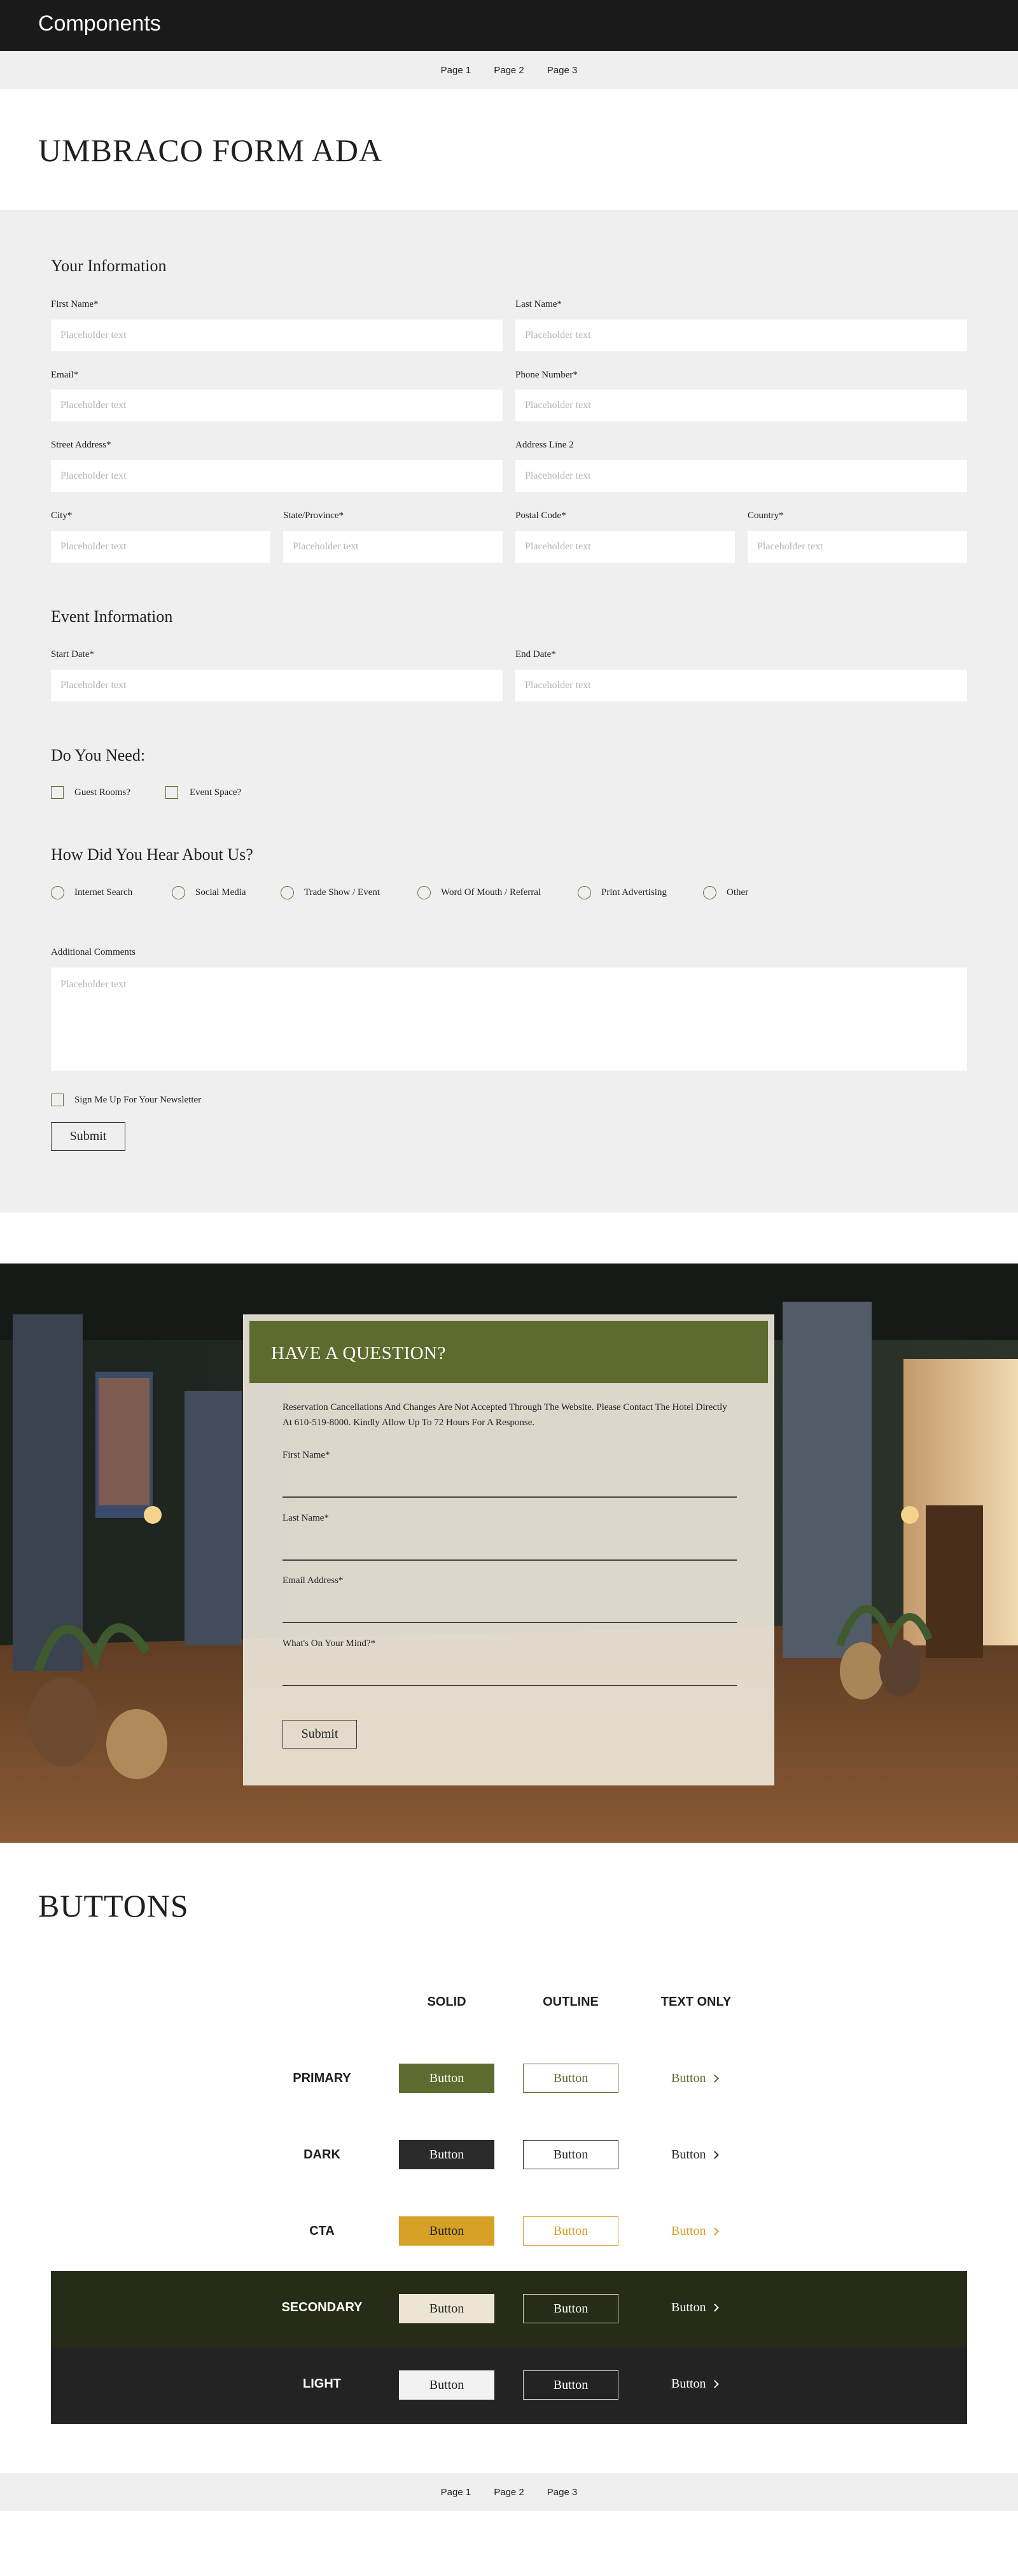  I want to click on question-card-header: HAVE A QUESTION?, so click(508, 1352).